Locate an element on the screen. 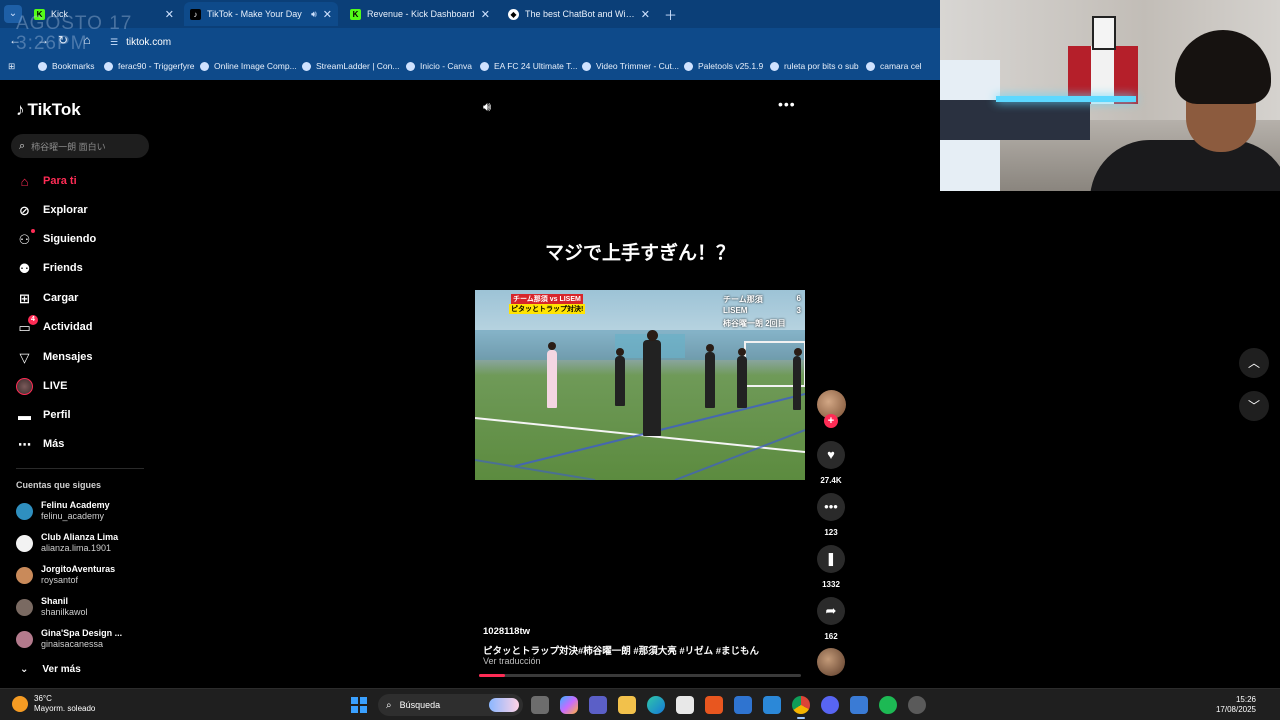 Image resolution: width=1280 pixels, height=720 pixels. save-button: ❚ is located at coordinates (831, 559).